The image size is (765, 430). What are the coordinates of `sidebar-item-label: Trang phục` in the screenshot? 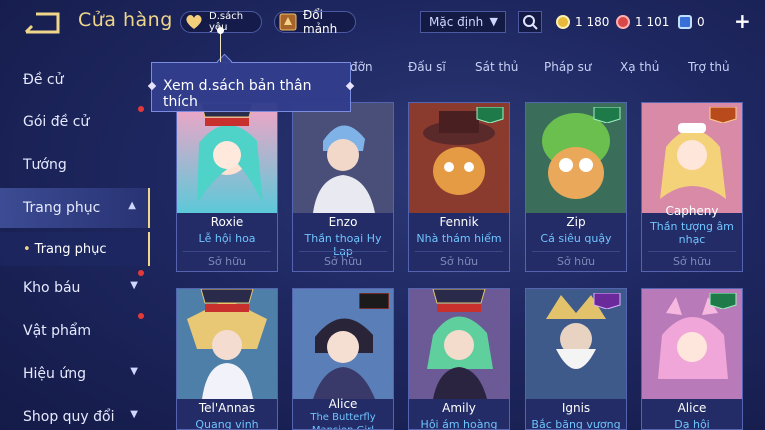 It's located at (62, 208).